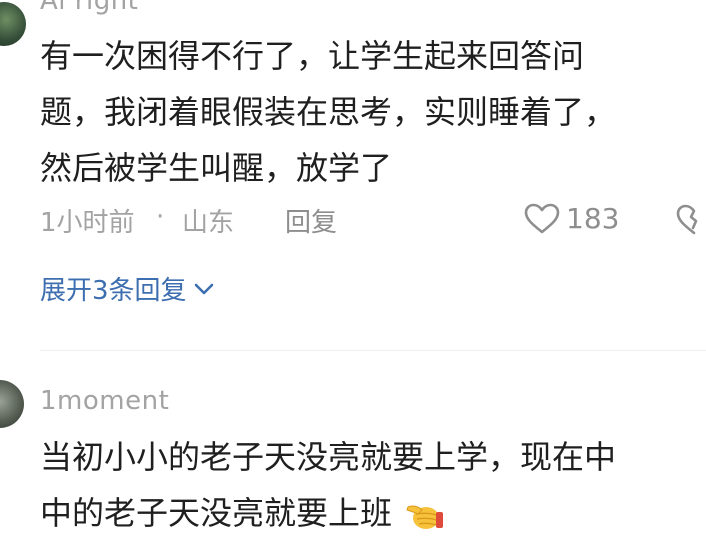 This screenshot has width=706, height=547. I want to click on comment-text-line-with-emoji: 中的老子天没亮就要上班, so click(365, 513).